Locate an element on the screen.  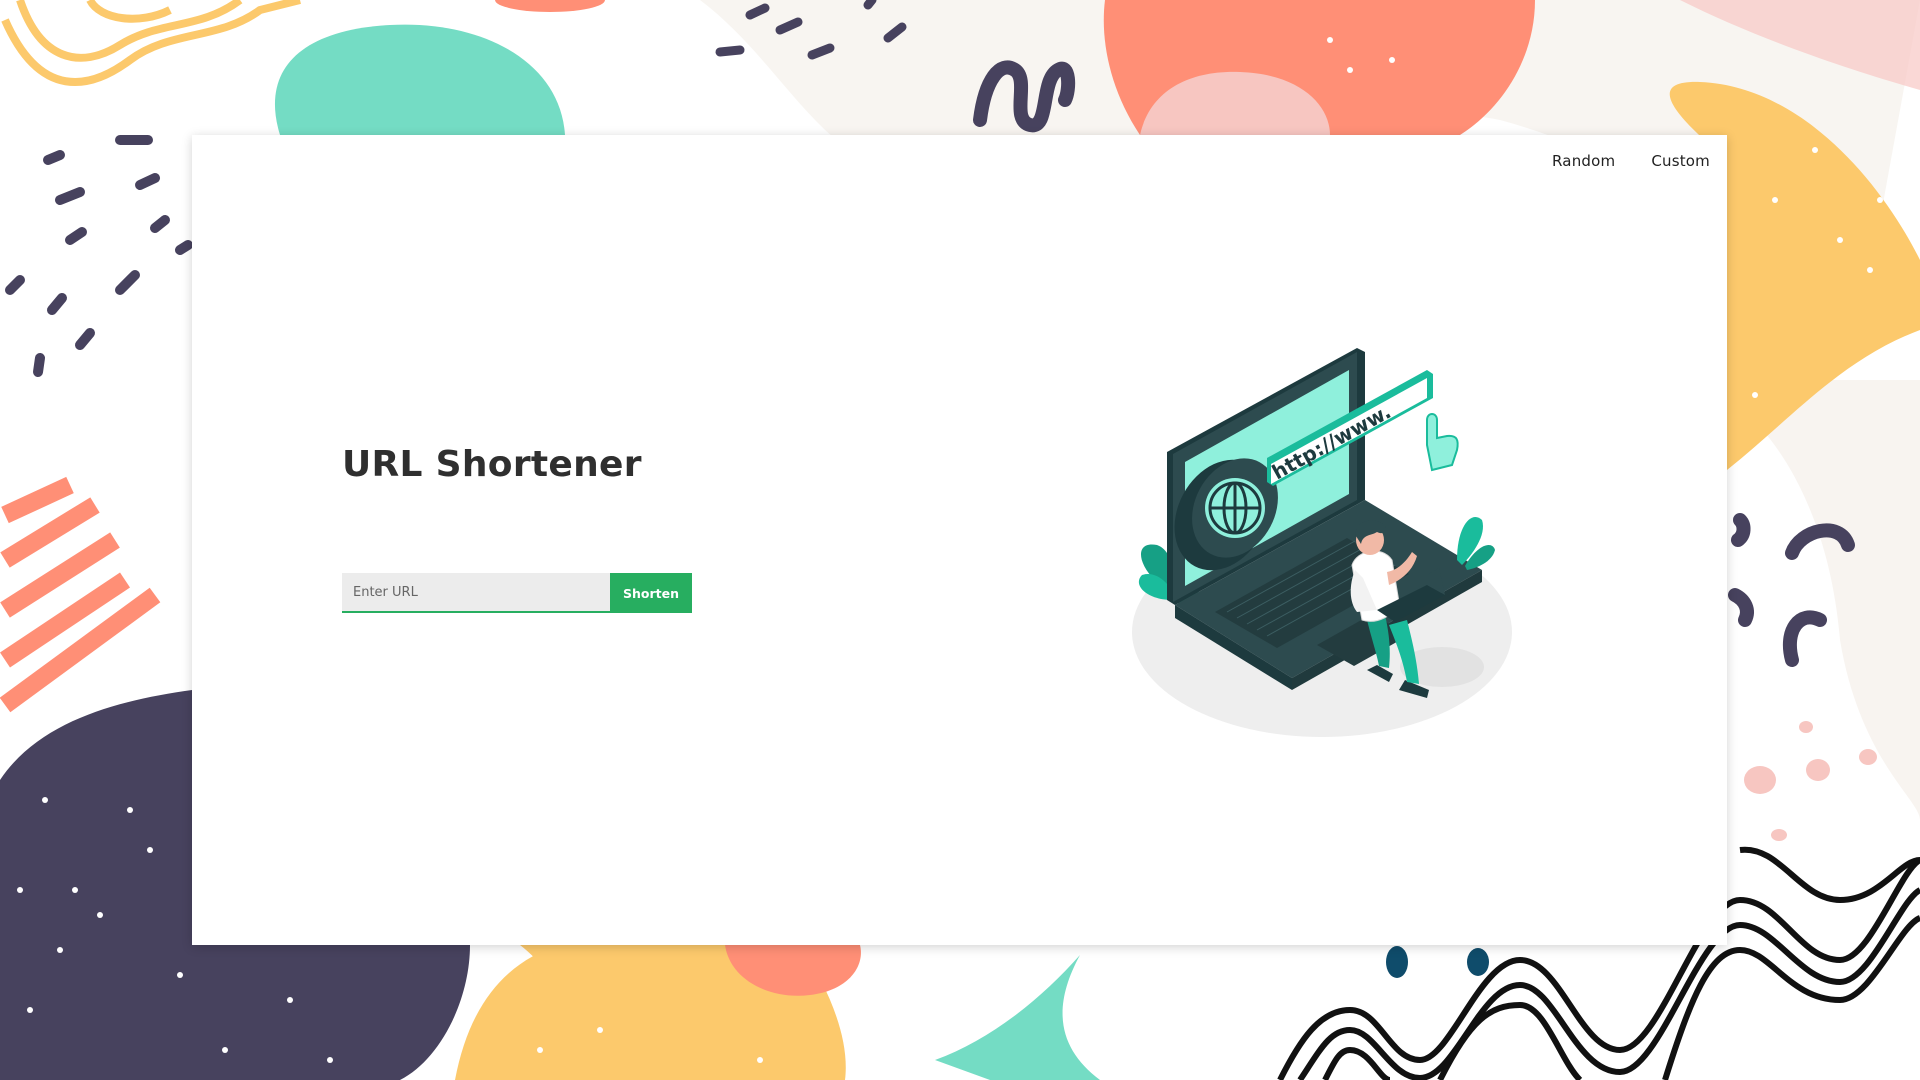
nav-custom-link: Custom is located at coordinates (1680, 161).